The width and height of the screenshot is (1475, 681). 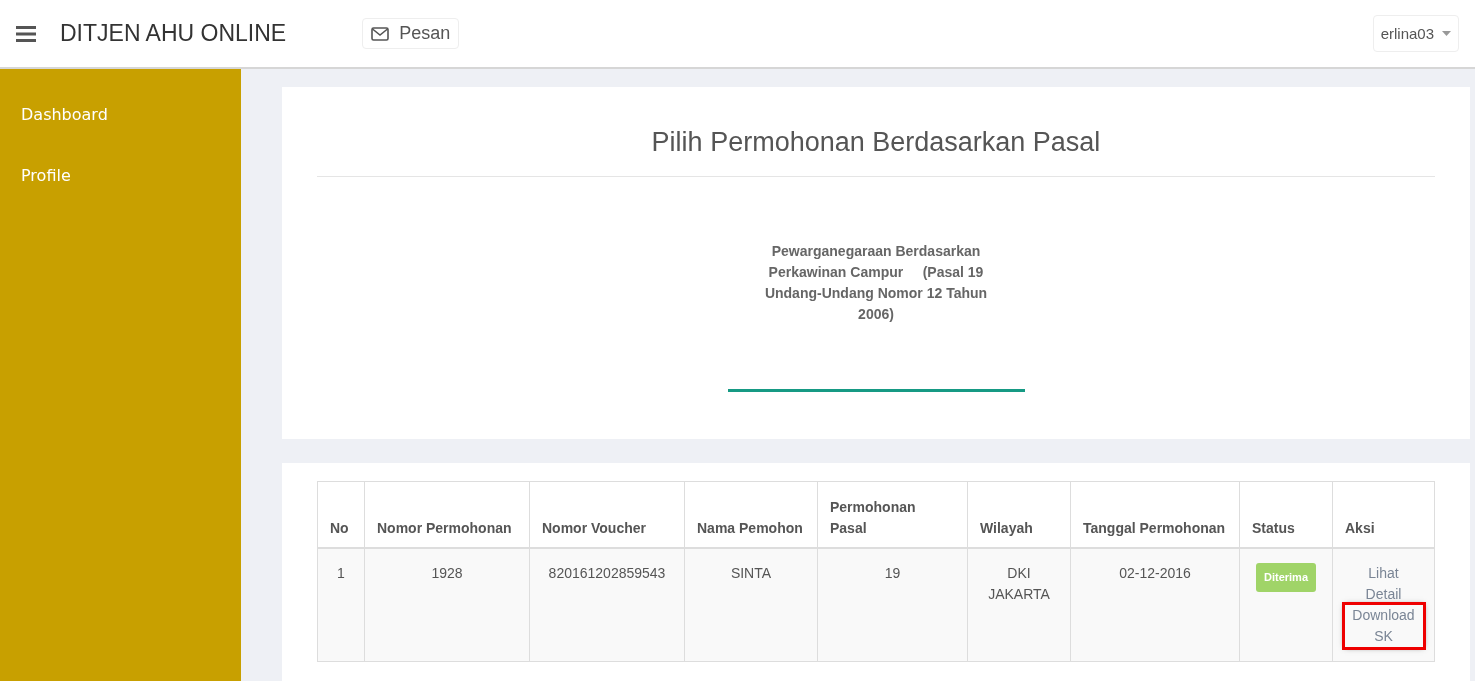 I want to click on menu-icon, so click(x=26, y=33).